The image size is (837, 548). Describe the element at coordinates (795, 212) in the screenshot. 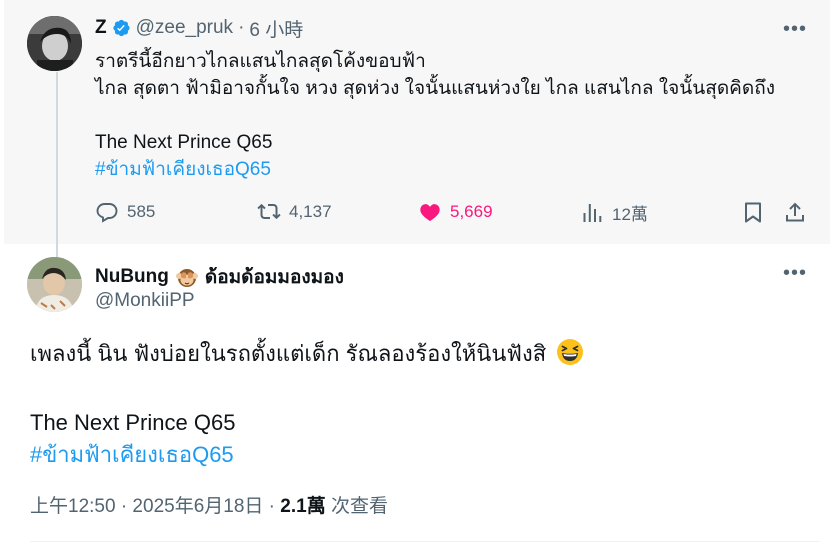

I see `share-icon` at that location.